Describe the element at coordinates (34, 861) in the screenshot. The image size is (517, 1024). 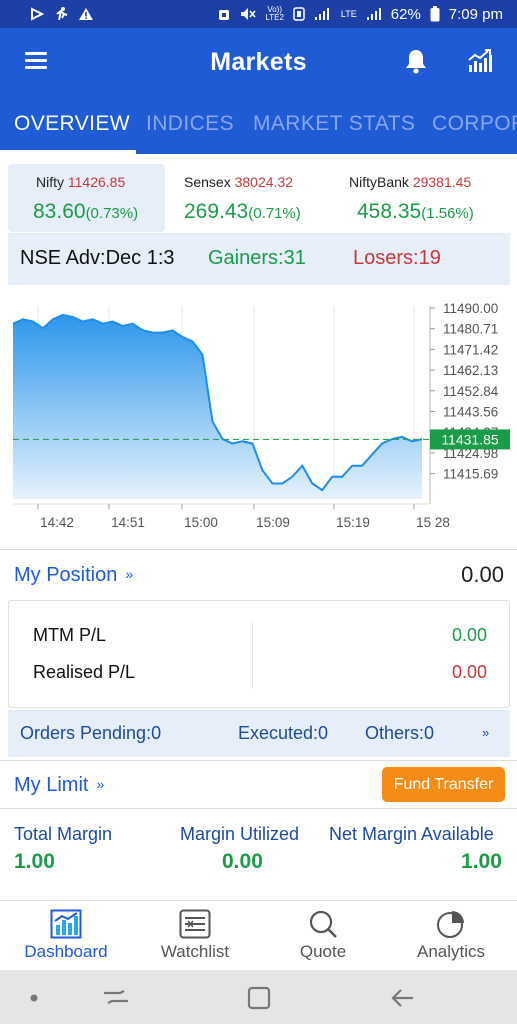
I see `total-margin-value: 1.00` at that location.